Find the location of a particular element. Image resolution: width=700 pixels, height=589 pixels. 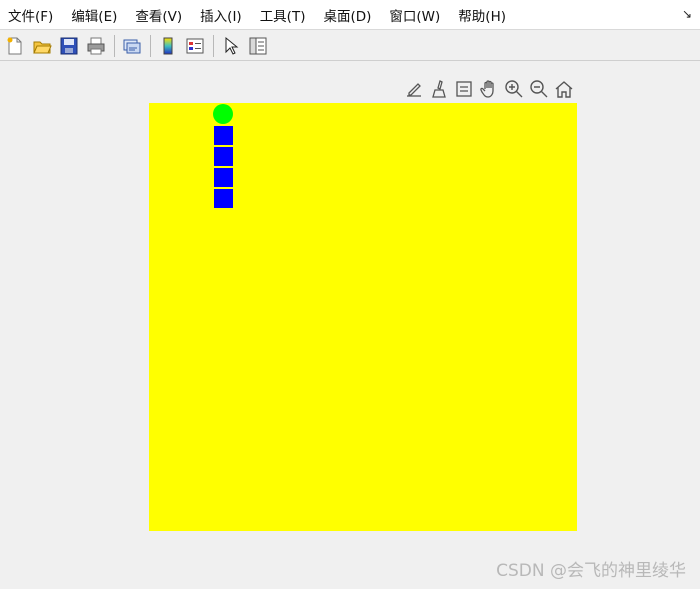

pan-hand-icon is located at coordinates (489, 89).